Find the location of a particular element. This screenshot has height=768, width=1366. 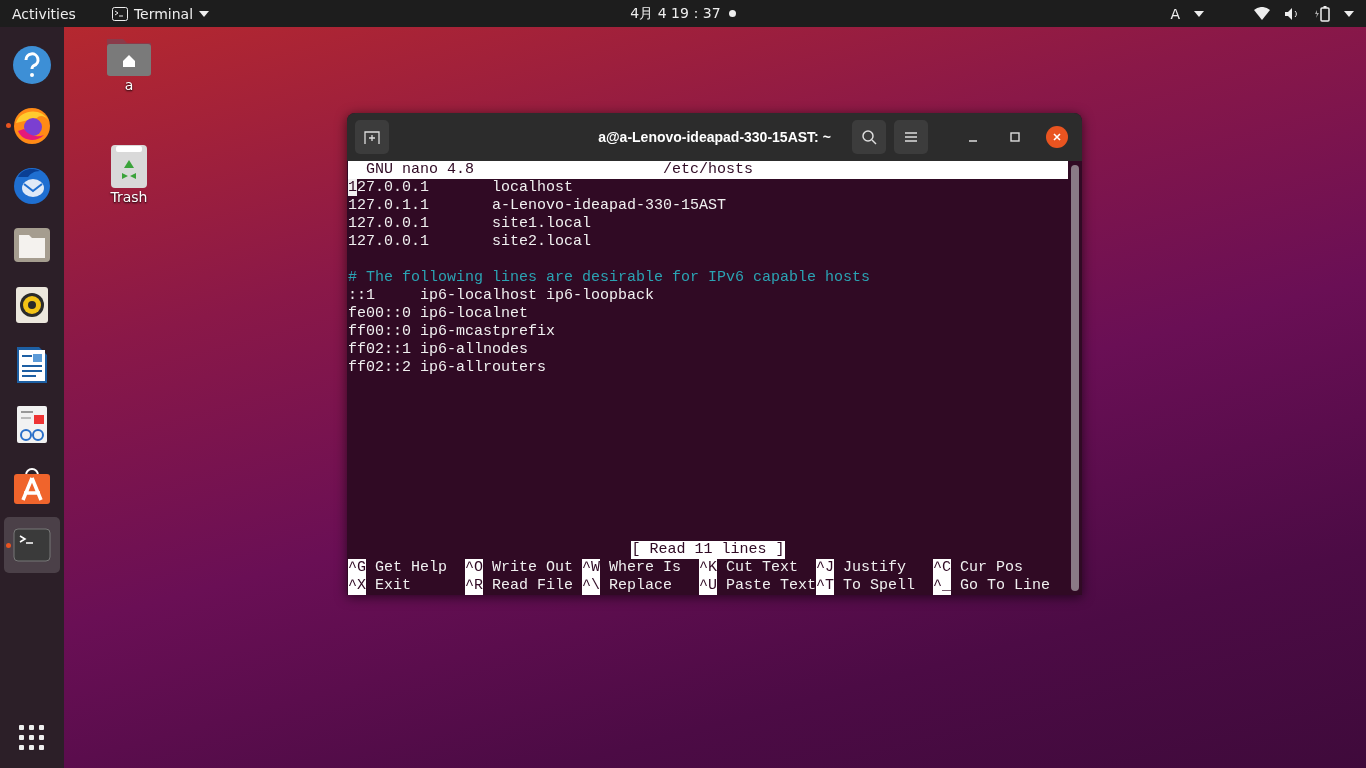

shortcut-key: ^O is located at coordinates (474, 568).